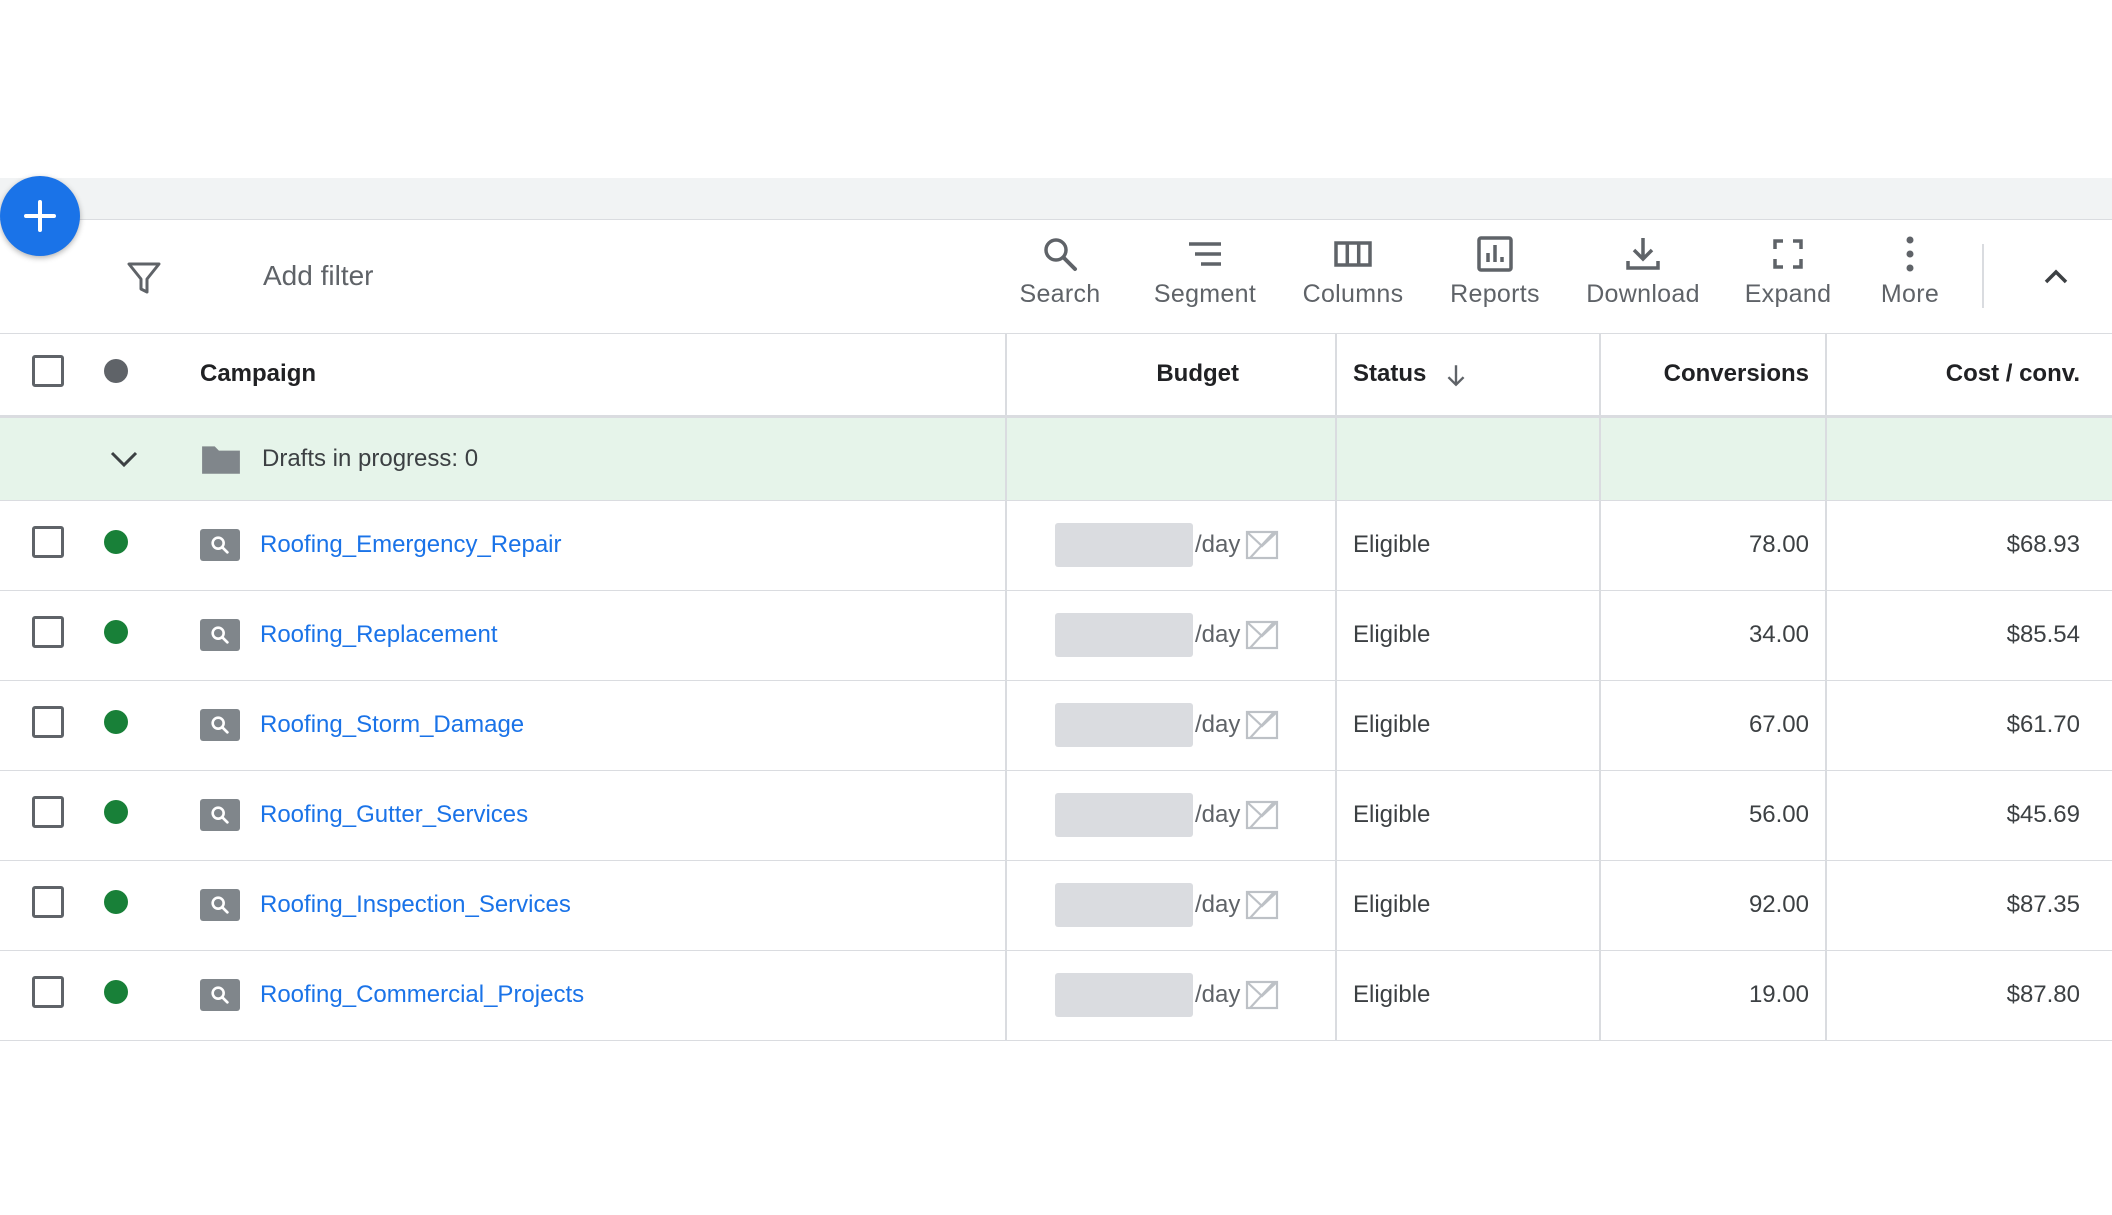 The width and height of the screenshot is (2112, 1215). What do you see at coordinates (415, 905) in the screenshot?
I see `campaign-name-link: Roofing_Inspection_Services` at bounding box center [415, 905].